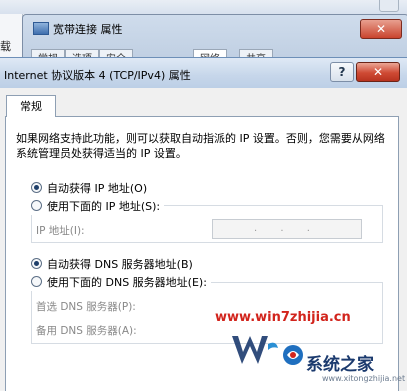 Image resolution: width=407 pixels, height=391 pixels. What do you see at coordinates (120, 264) in the screenshot?
I see `dns-auto-label: 自动获得 DNS 服务器地址(B)` at bounding box center [120, 264].